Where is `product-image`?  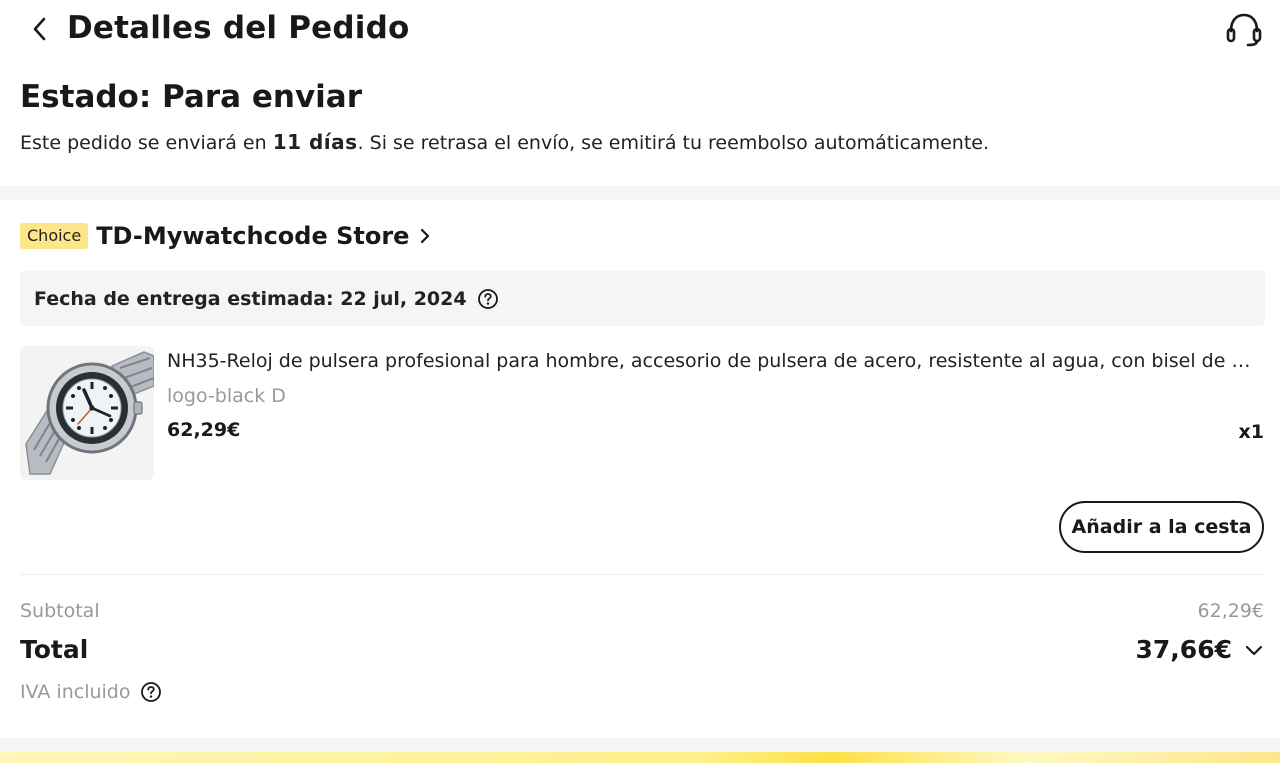
product-image is located at coordinates (87, 413).